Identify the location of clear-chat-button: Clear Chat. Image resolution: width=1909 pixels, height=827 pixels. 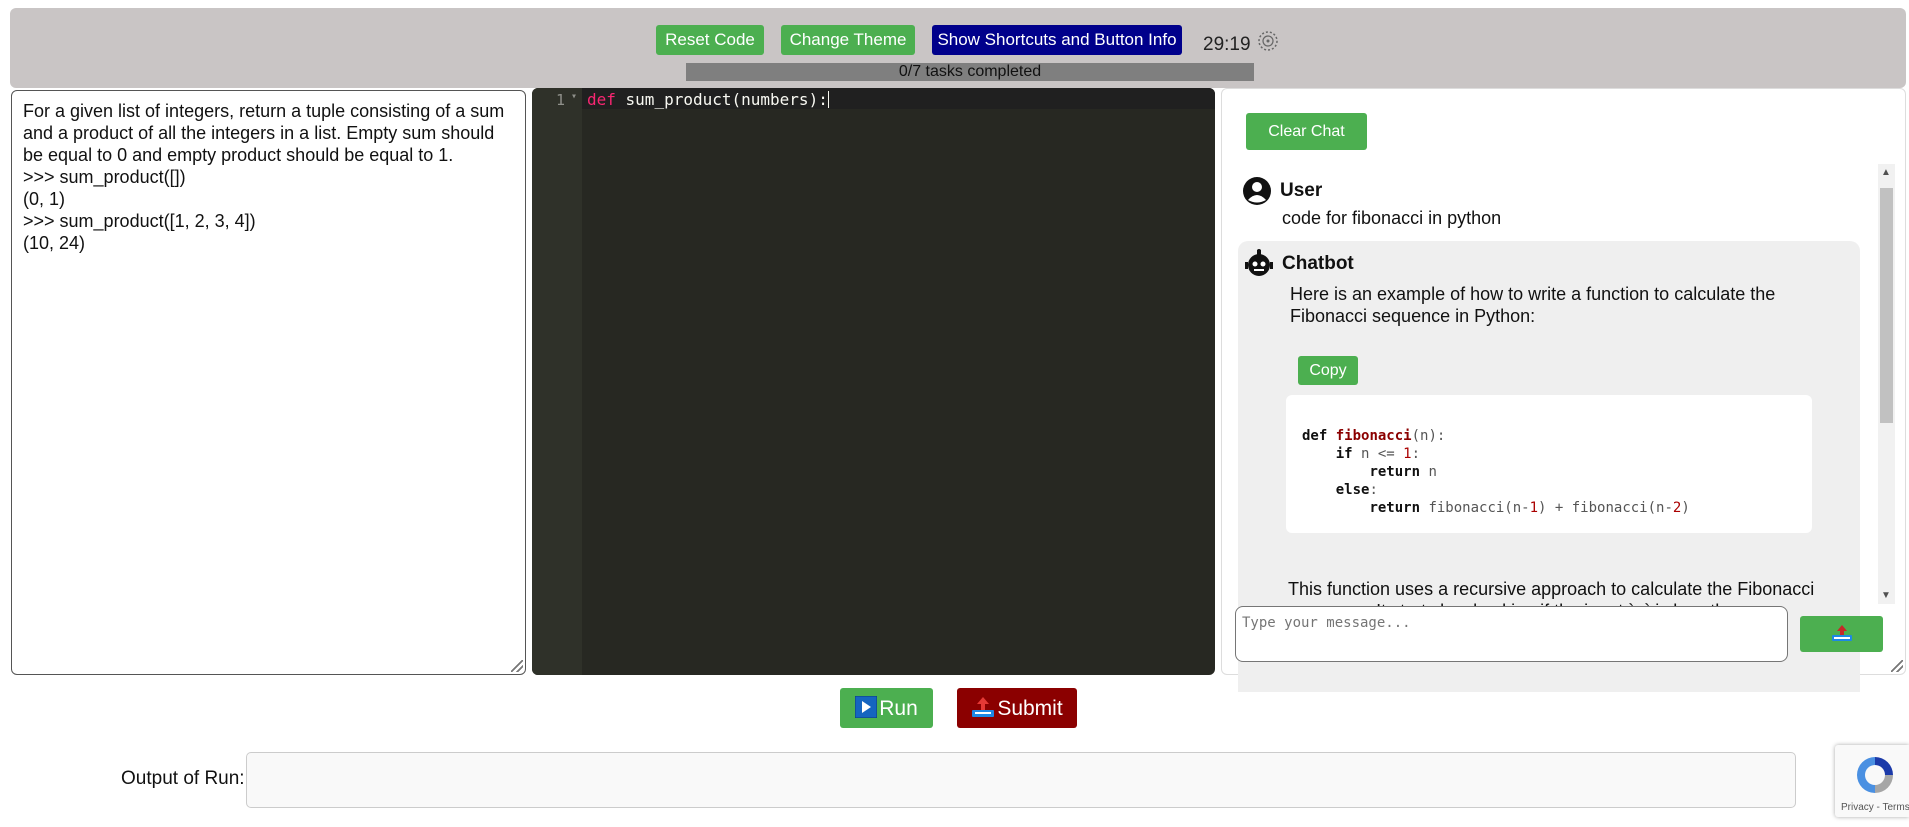
(1306, 131).